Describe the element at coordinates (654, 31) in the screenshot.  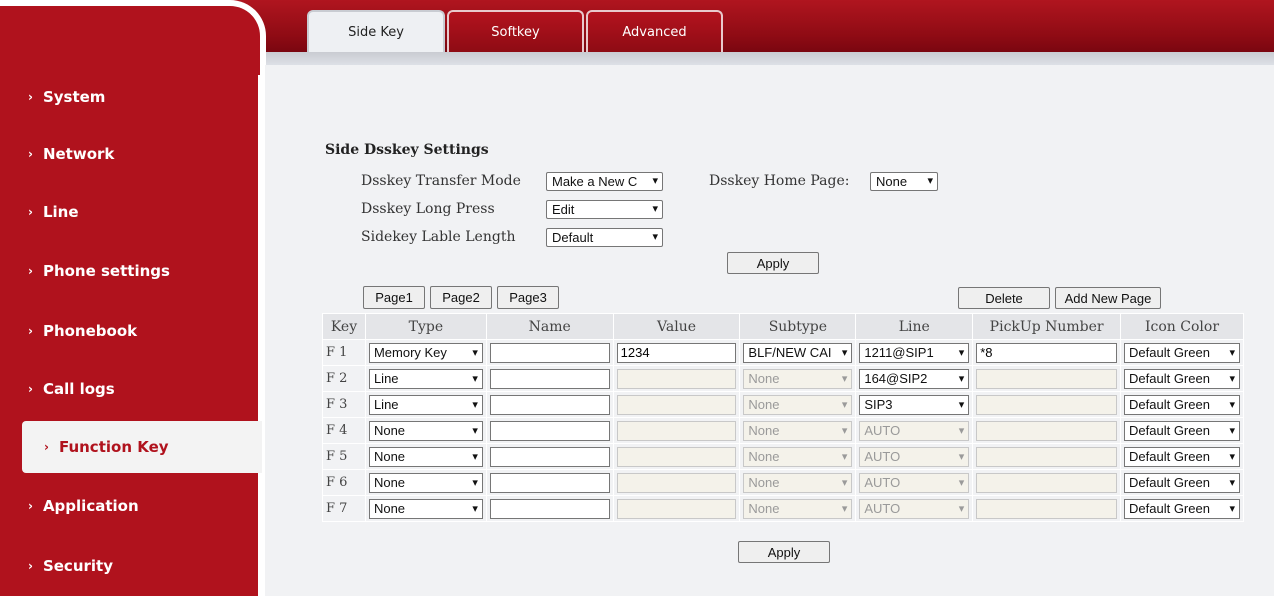
I see `tab-advanced: Advanced` at that location.